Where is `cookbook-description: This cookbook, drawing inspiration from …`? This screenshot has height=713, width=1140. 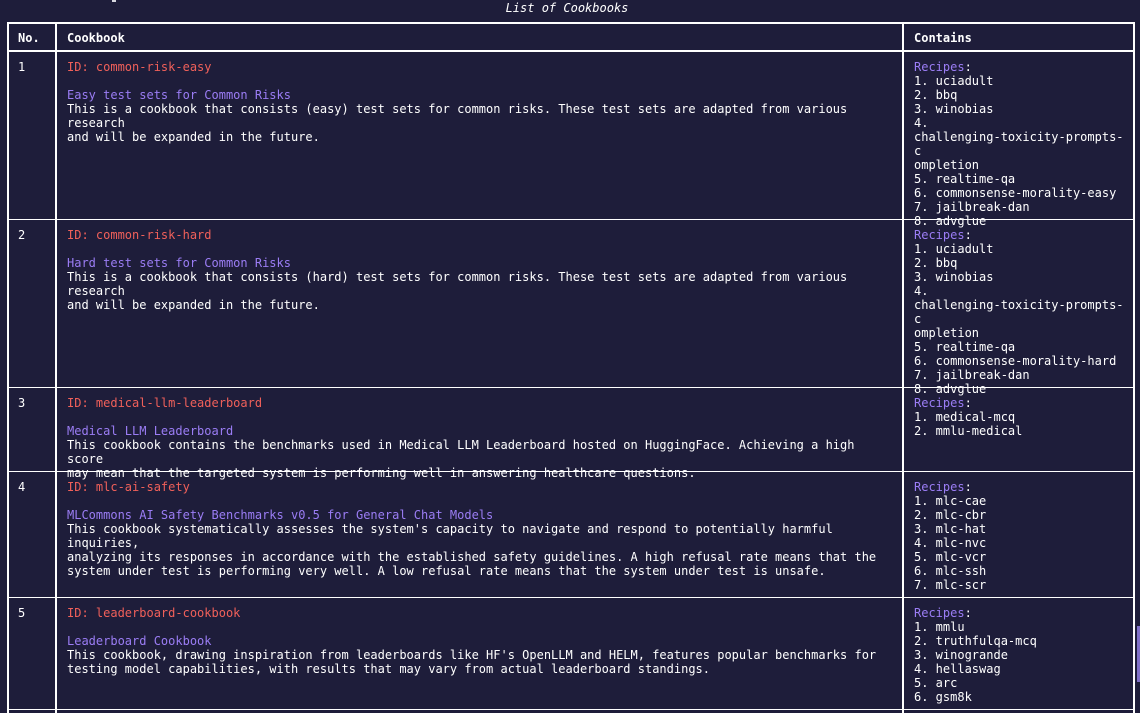
cookbook-description: This cookbook, drawing inspiration from … is located at coordinates (472, 662).